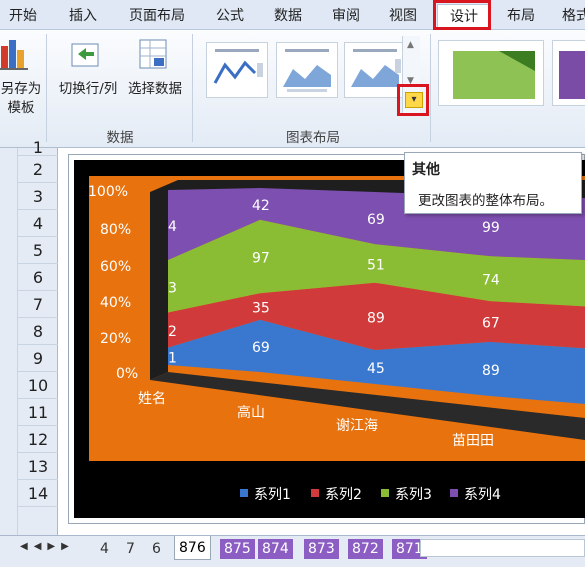 The width and height of the screenshot is (585, 567). Describe the element at coordinates (502, 548) in the screenshot. I see `horizontal-scrollbar` at that location.